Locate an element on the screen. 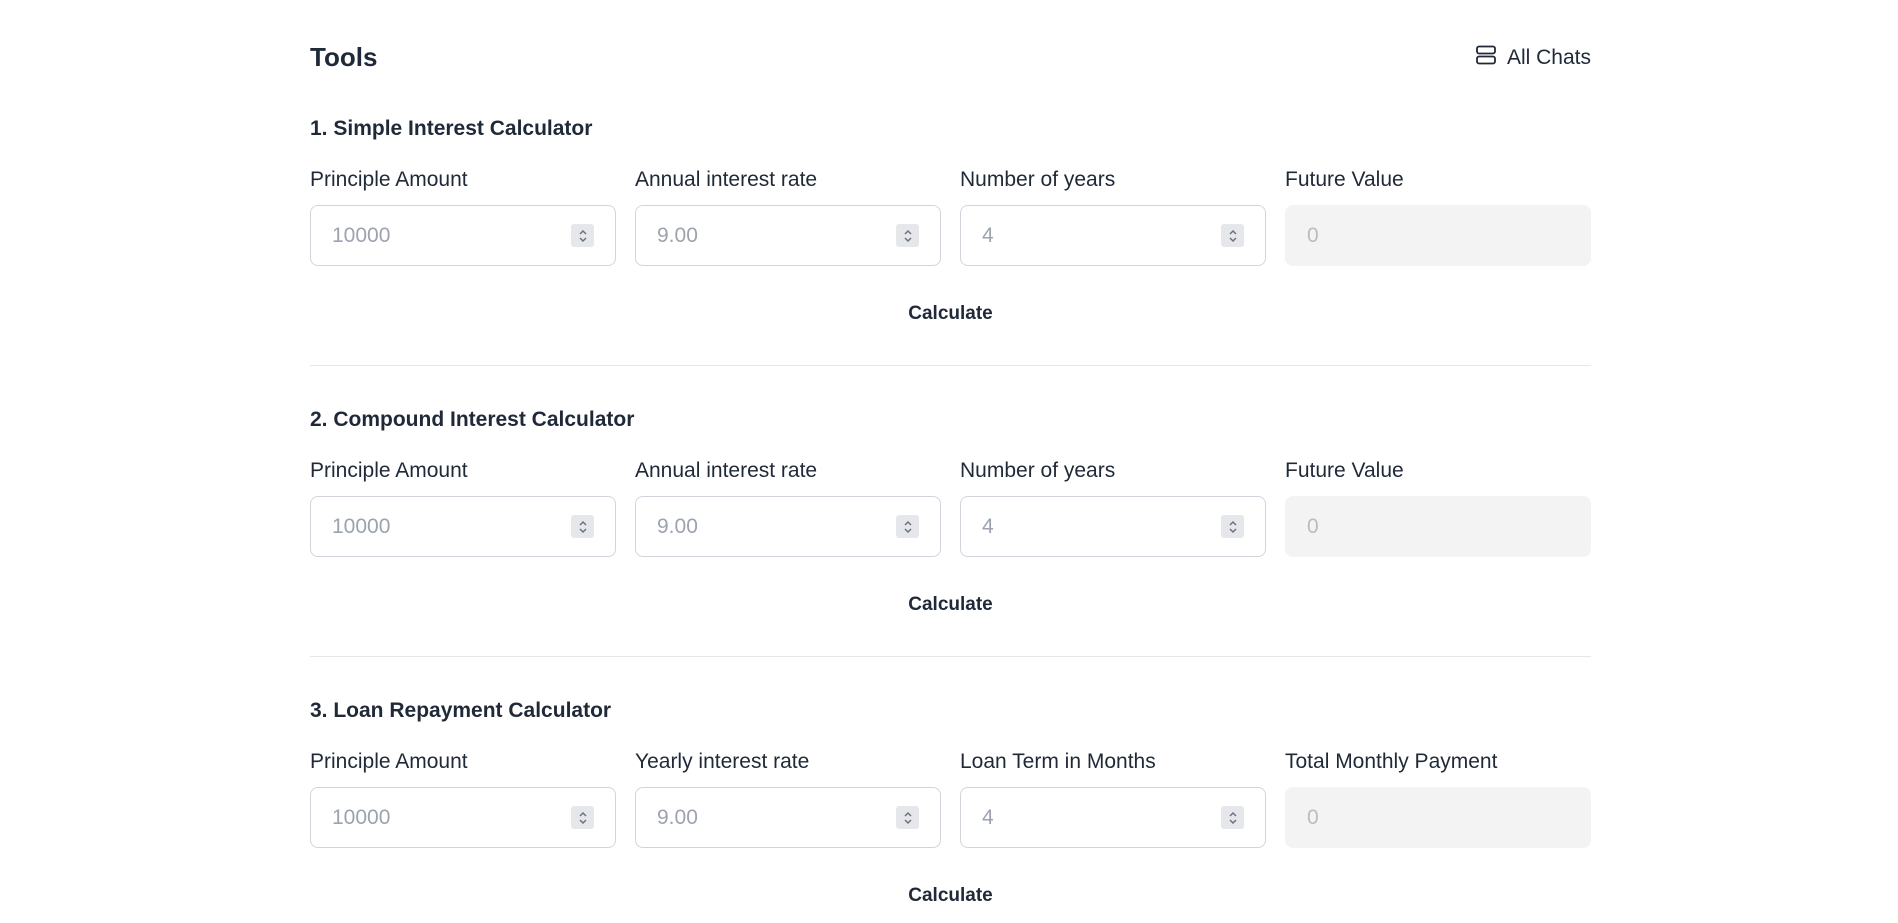 The height and width of the screenshot is (923, 1898). loan-term-input: 4 is located at coordinates (1113, 817).